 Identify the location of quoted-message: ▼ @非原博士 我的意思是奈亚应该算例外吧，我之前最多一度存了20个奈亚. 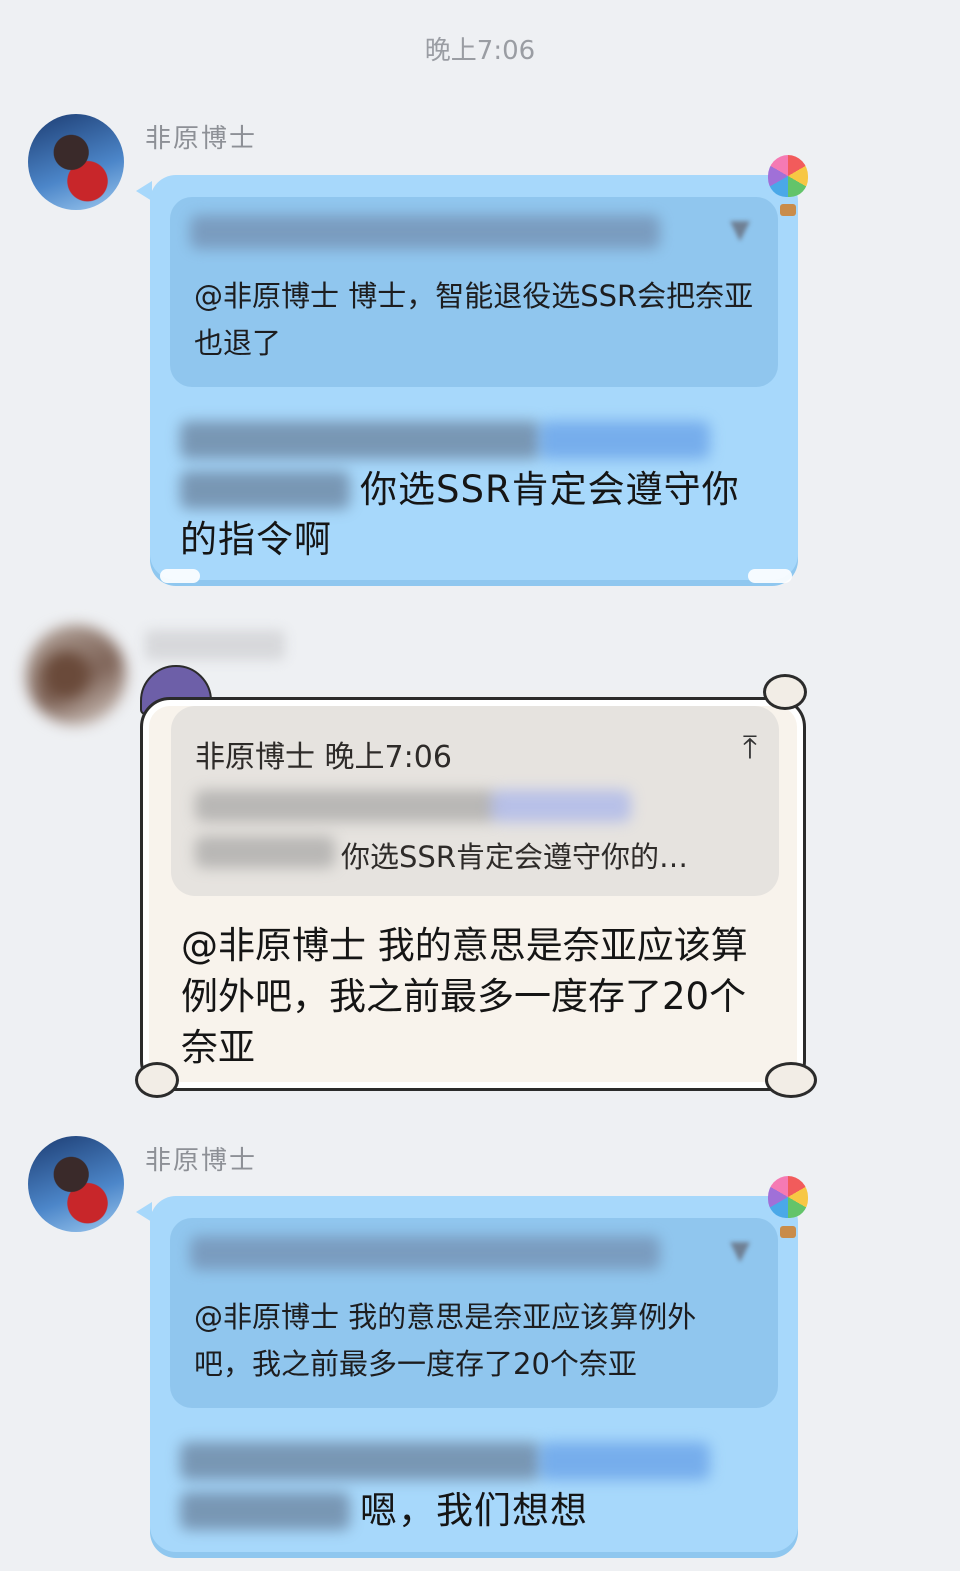
(474, 1313).